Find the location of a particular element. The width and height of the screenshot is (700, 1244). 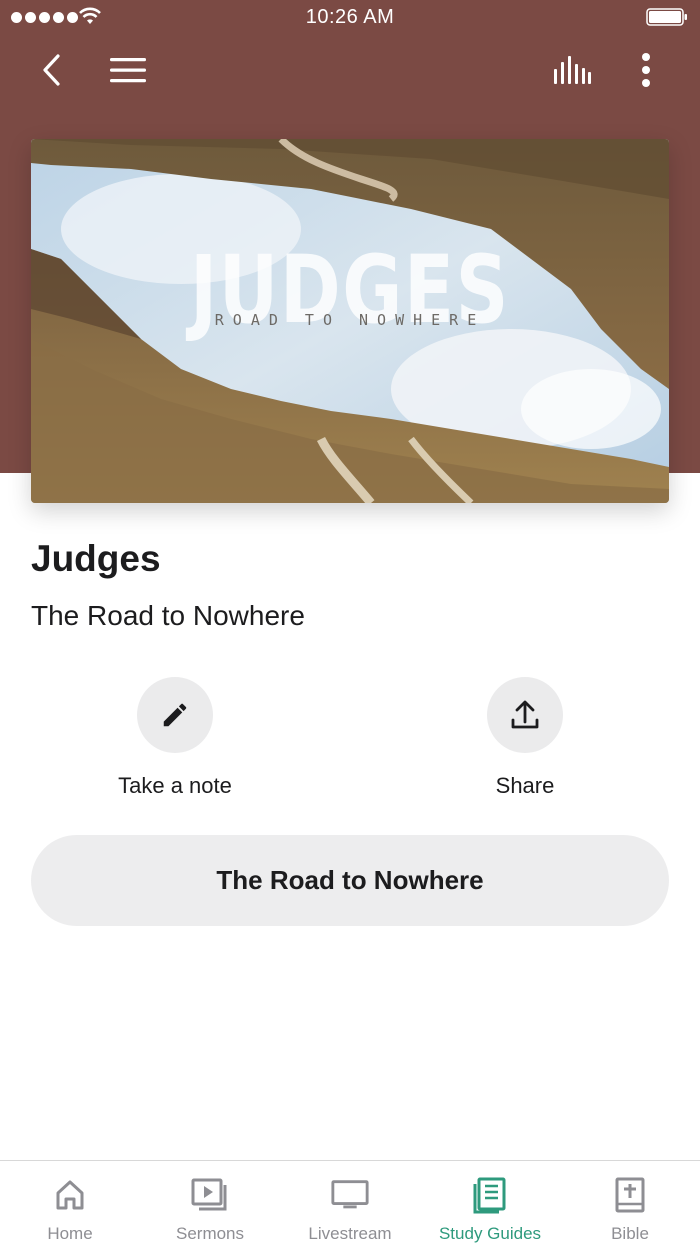

battery-icon is located at coordinates (666, 17).